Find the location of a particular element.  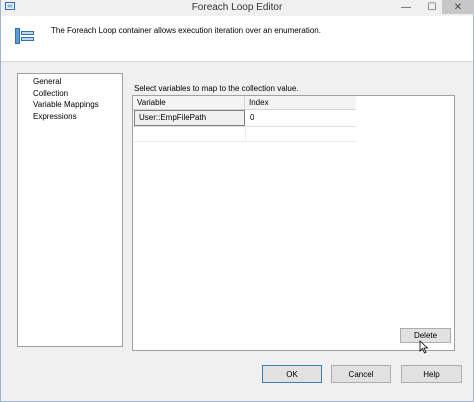

index-cell: 0 is located at coordinates (301, 118).